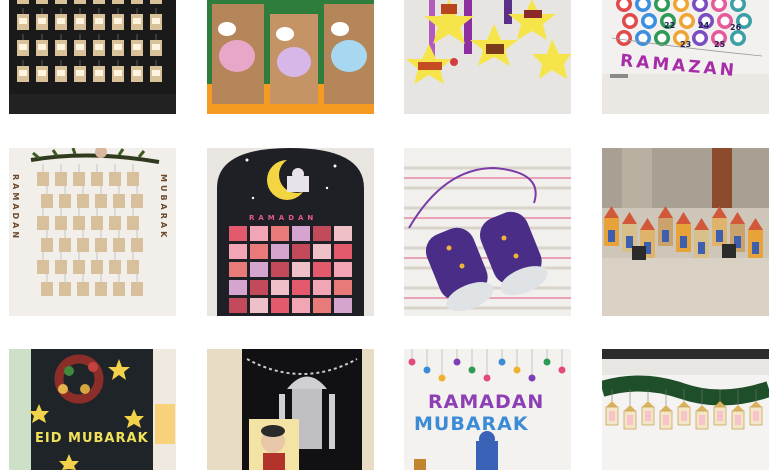 The width and height of the screenshot is (780, 470). What do you see at coordinates (92, 409) in the screenshot?
I see `eid-mubarak-board-photo: EID MUBARAK` at bounding box center [92, 409].